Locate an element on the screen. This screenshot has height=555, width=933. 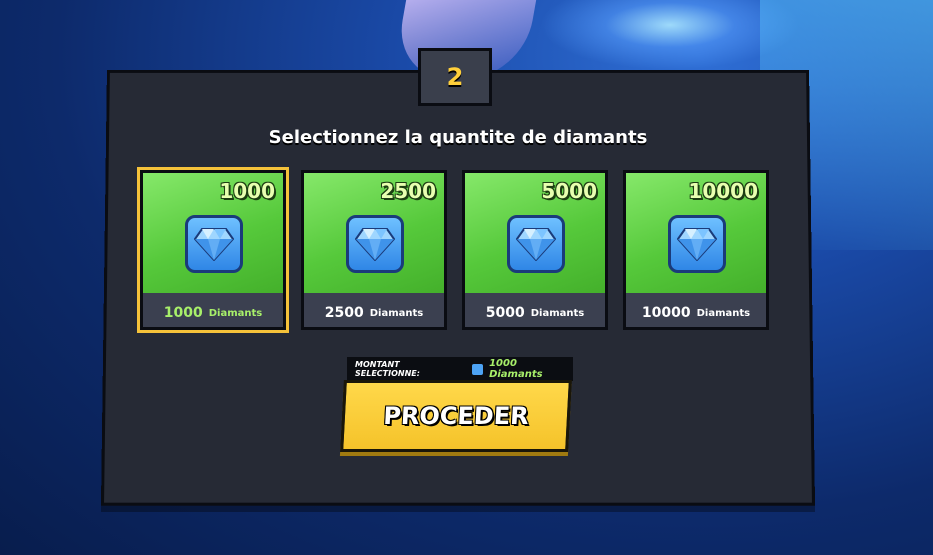
pack-amount: 10000 is located at coordinates (723, 191).